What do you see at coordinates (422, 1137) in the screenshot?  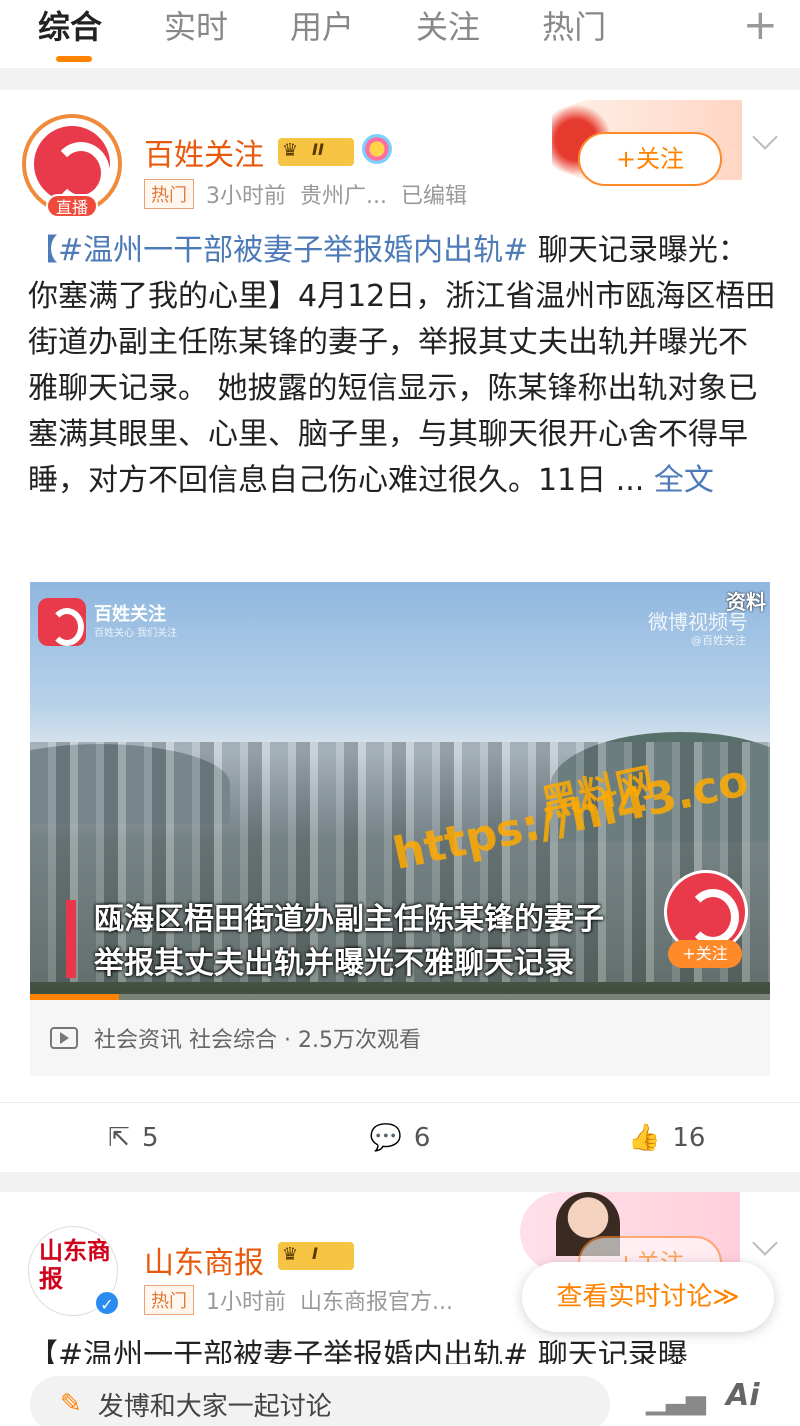 I see `comment-count: 6` at bounding box center [422, 1137].